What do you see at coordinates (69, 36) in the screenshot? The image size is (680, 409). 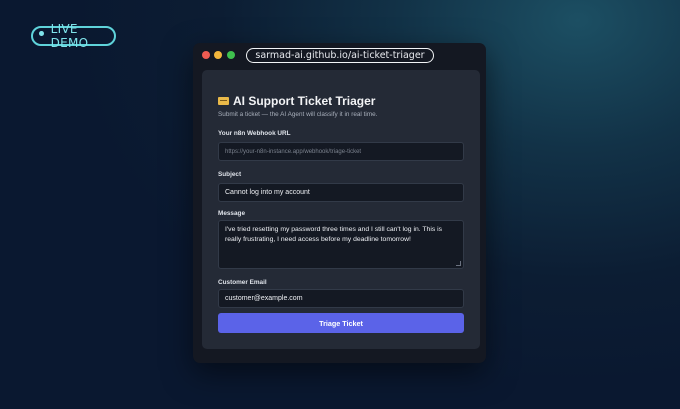 I see `live-demo-label: LIVE DEMO` at bounding box center [69, 36].